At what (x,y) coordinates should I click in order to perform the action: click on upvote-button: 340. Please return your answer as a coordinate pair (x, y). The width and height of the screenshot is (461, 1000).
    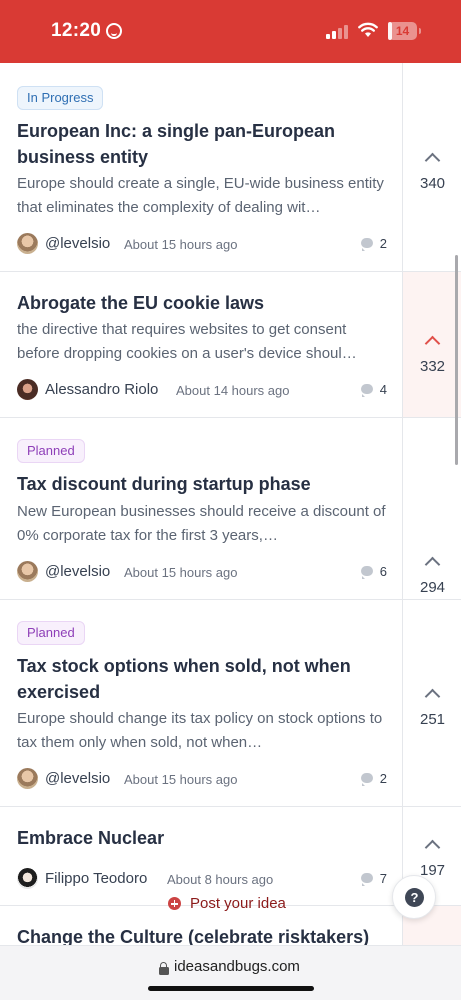
    Looking at the image, I should click on (432, 174).